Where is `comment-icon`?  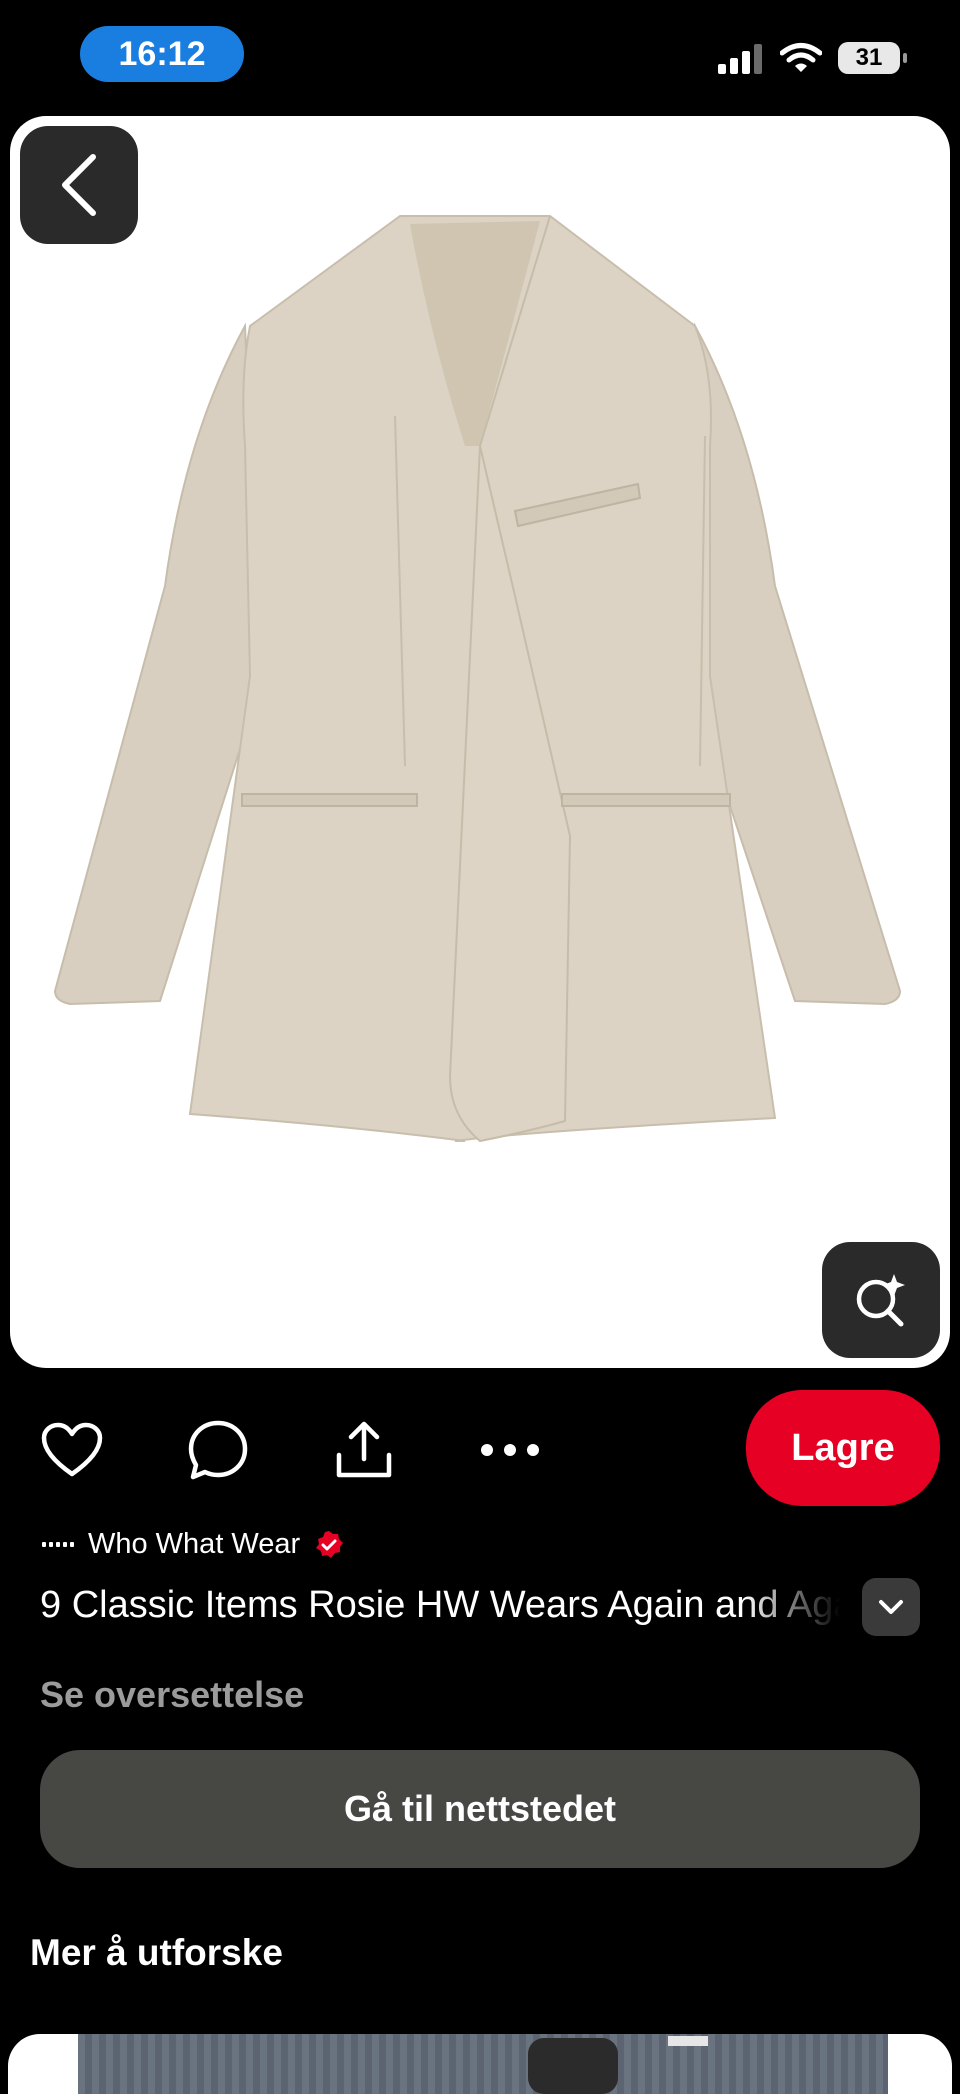 comment-icon is located at coordinates (218, 1450).